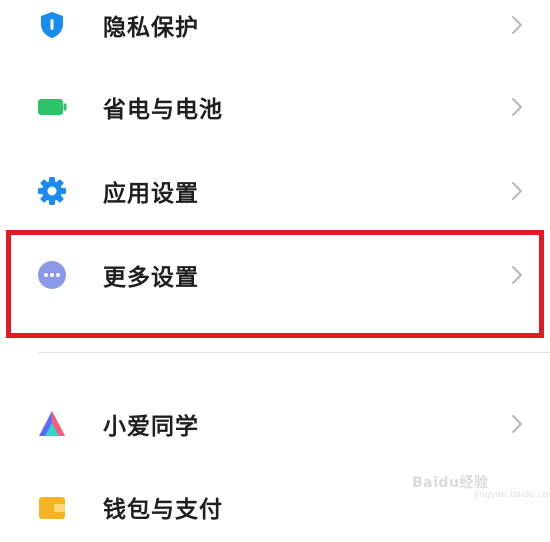  Describe the element at coordinates (450, 483) in the screenshot. I see `watermark-text: Baidu经验` at that location.